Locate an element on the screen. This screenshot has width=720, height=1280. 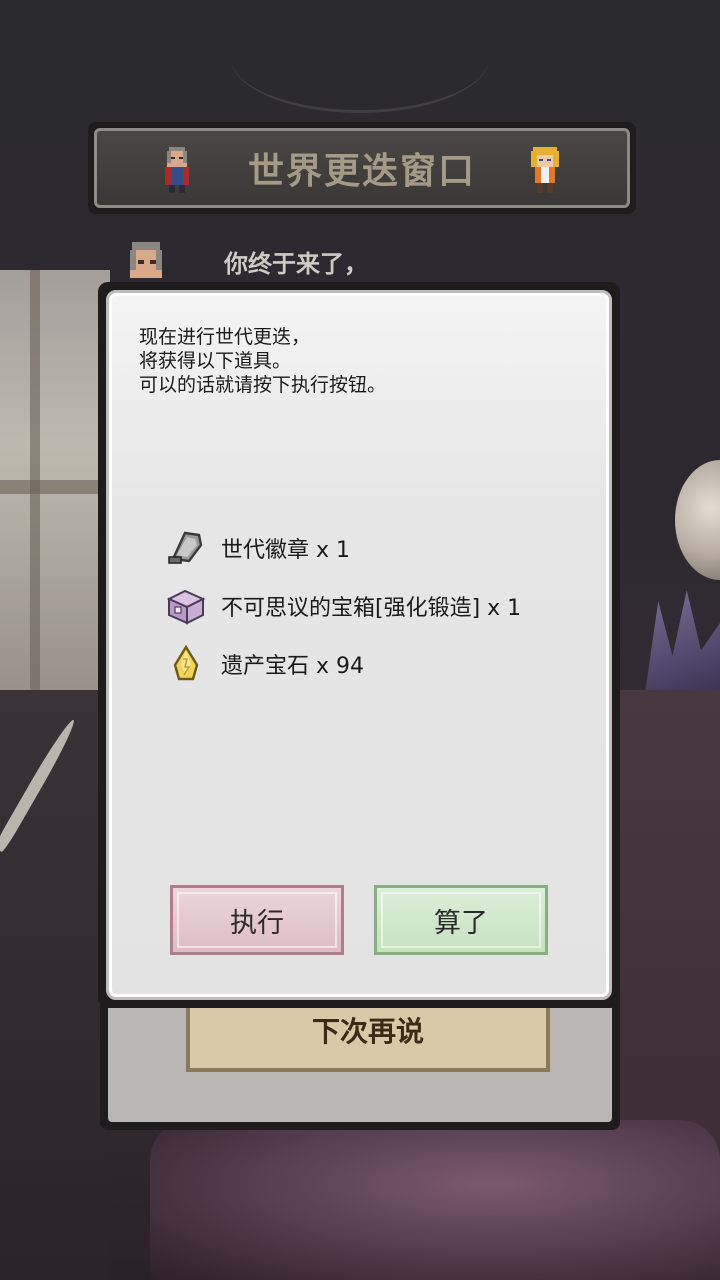
execute-button: 执行 is located at coordinates (257, 920).